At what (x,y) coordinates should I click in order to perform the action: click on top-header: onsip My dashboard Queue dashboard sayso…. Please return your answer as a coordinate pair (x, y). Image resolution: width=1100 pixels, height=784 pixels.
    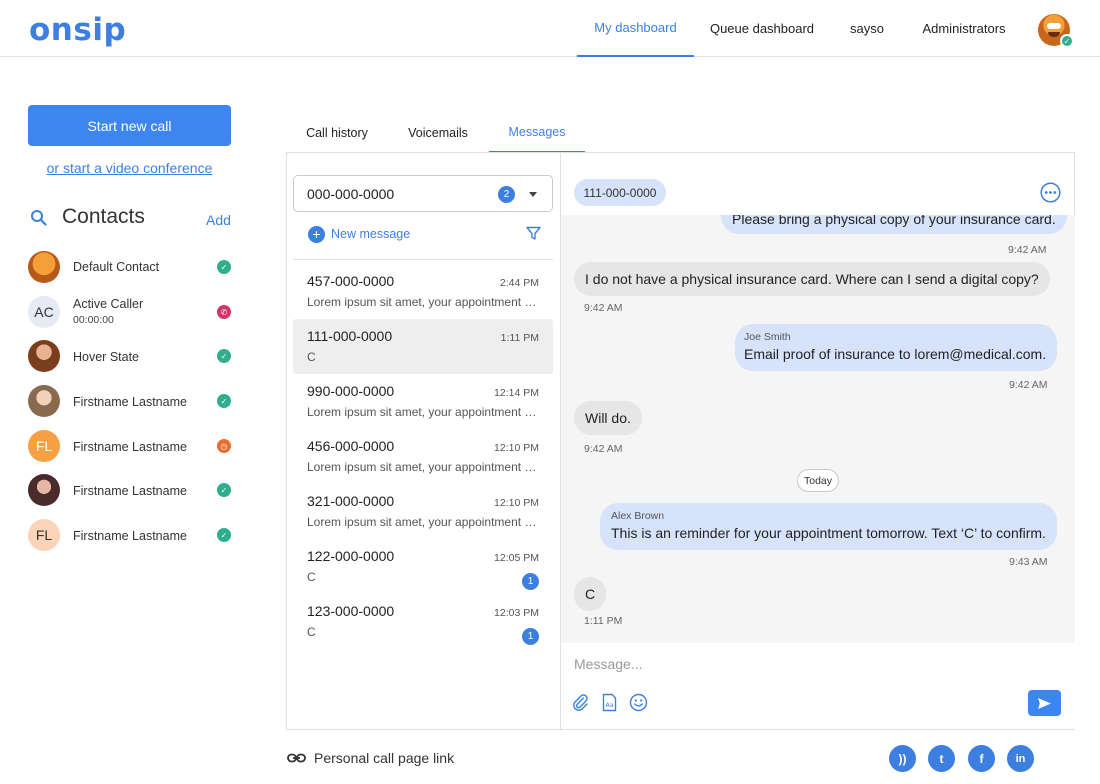
    Looking at the image, I should click on (550, 28).